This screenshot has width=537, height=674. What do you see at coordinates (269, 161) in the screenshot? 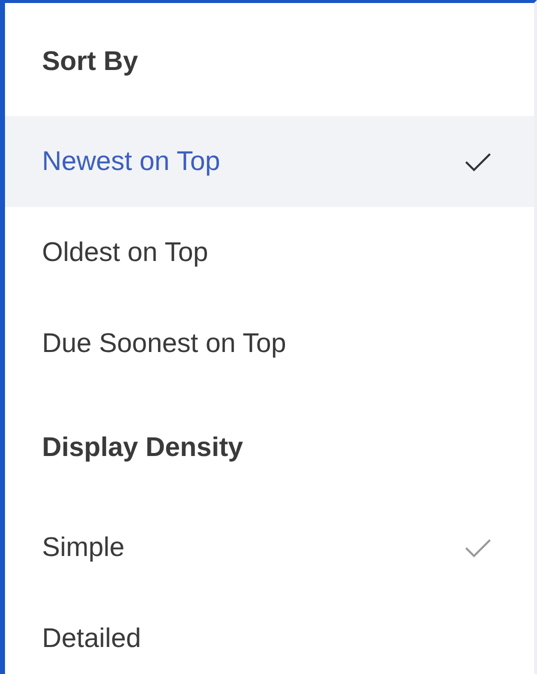
I see `menu-item: Newest on Top` at bounding box center [269, 161].